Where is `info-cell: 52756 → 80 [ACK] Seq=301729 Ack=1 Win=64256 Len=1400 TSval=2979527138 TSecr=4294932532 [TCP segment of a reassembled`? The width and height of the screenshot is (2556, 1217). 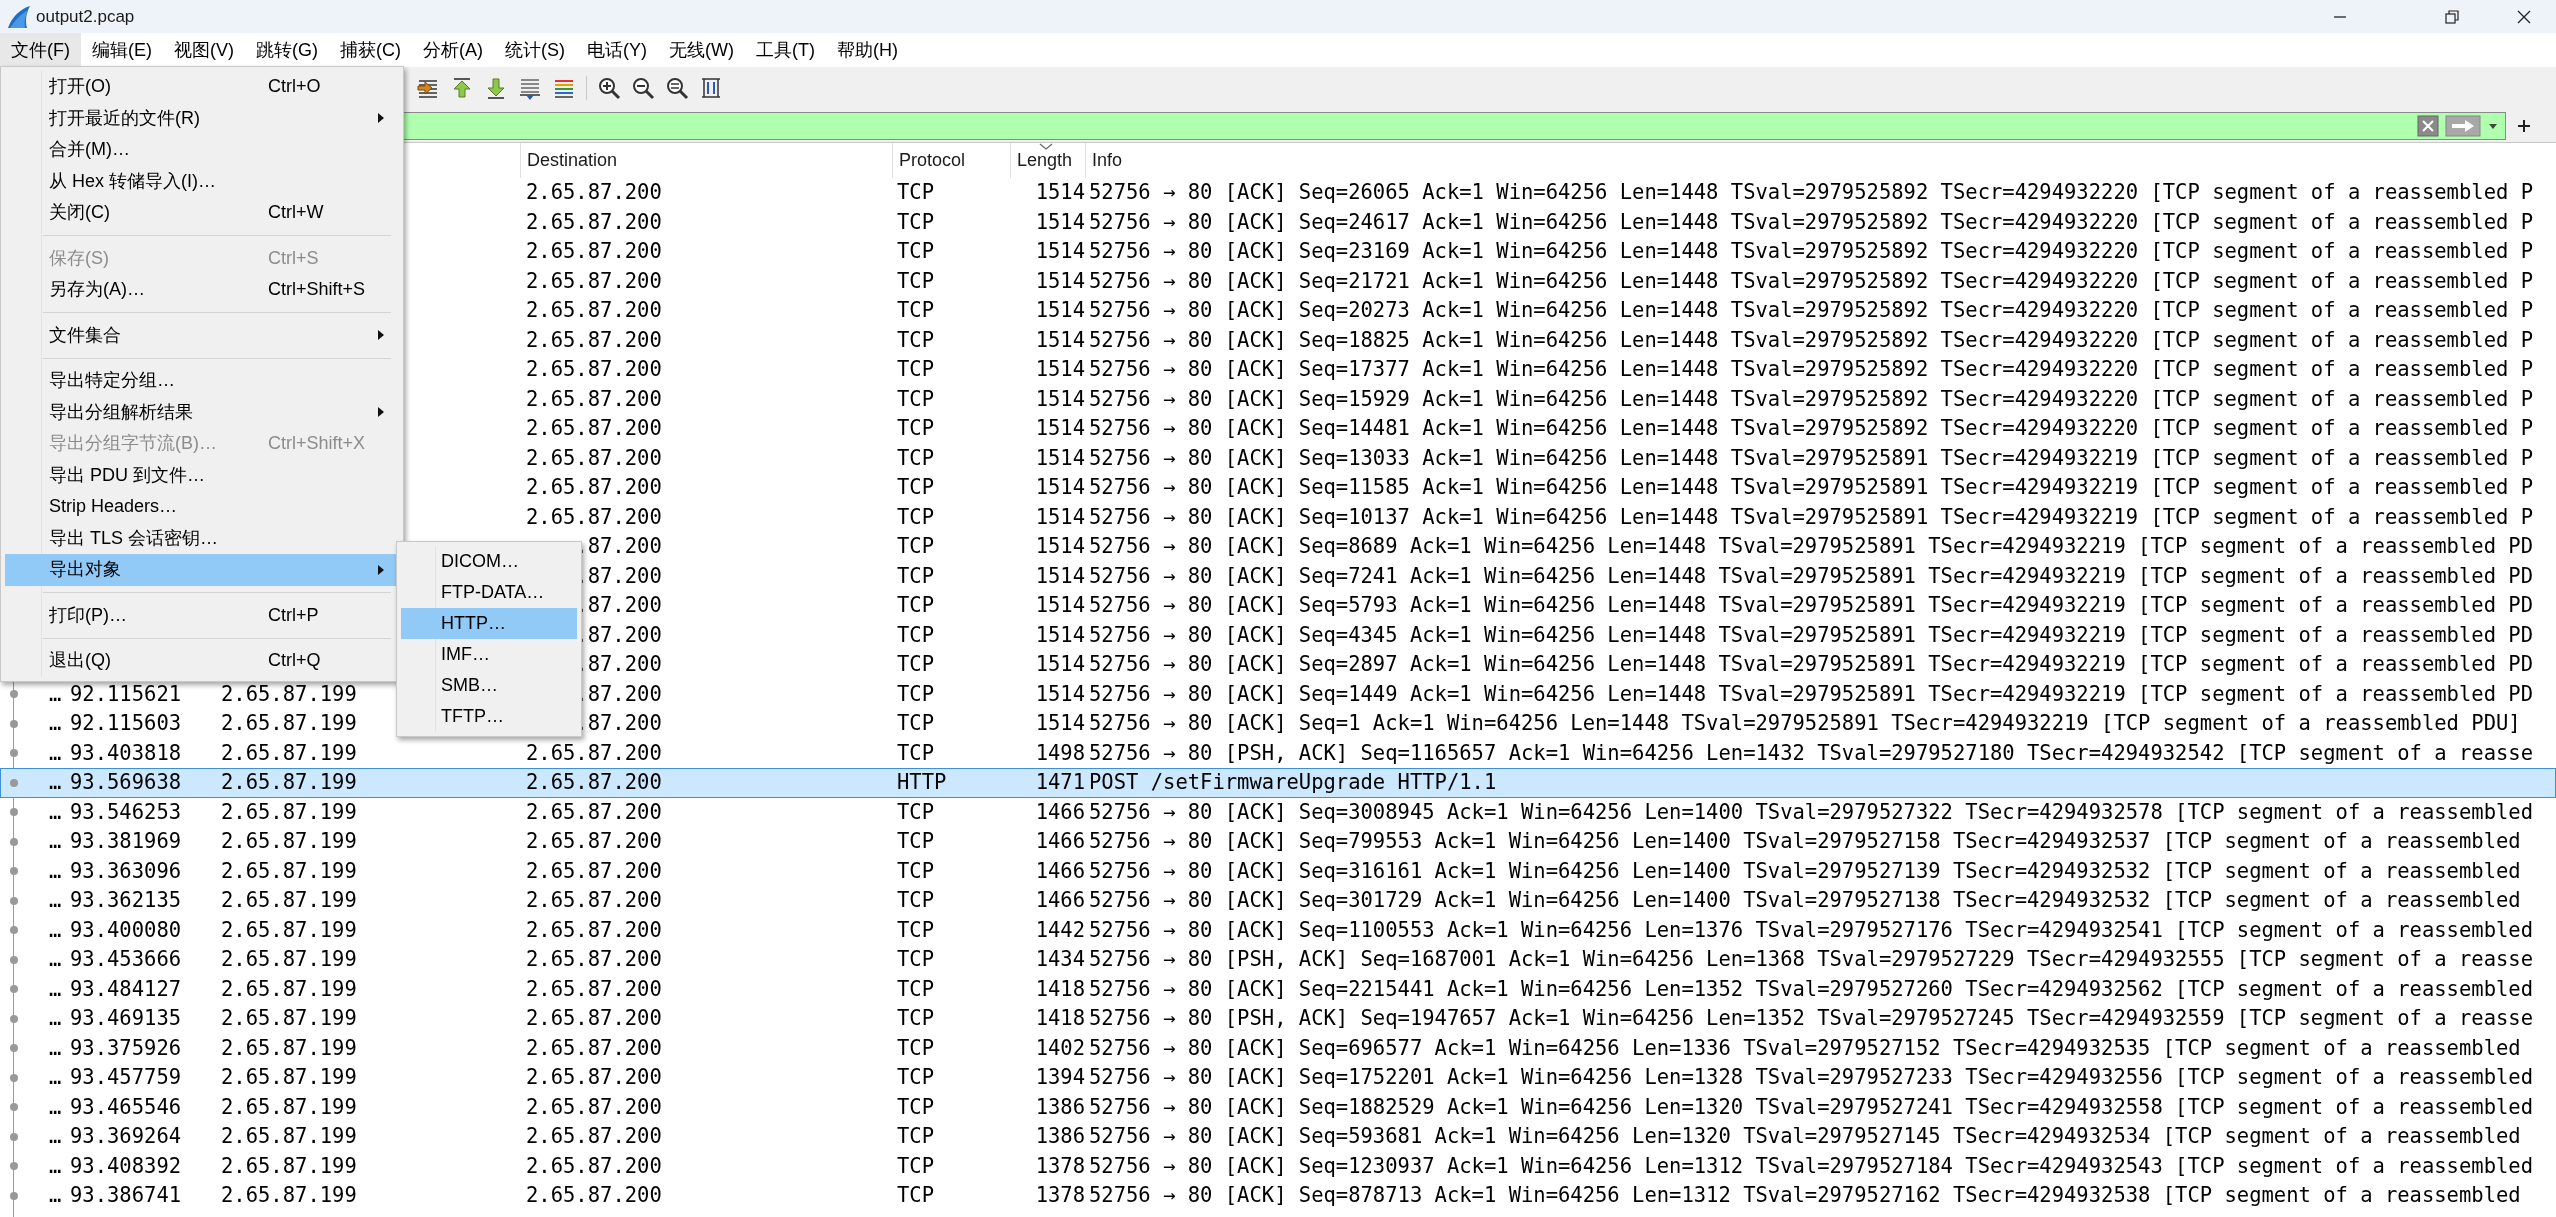
info-cell: 52756 → 80 [ACK] Seq=301729 Ack=1 Win=64256 Len=1400 TSval=2979527138 TSecr=4294932532 [TCP segment of a reassembled is located at coordinates (1805, 900).